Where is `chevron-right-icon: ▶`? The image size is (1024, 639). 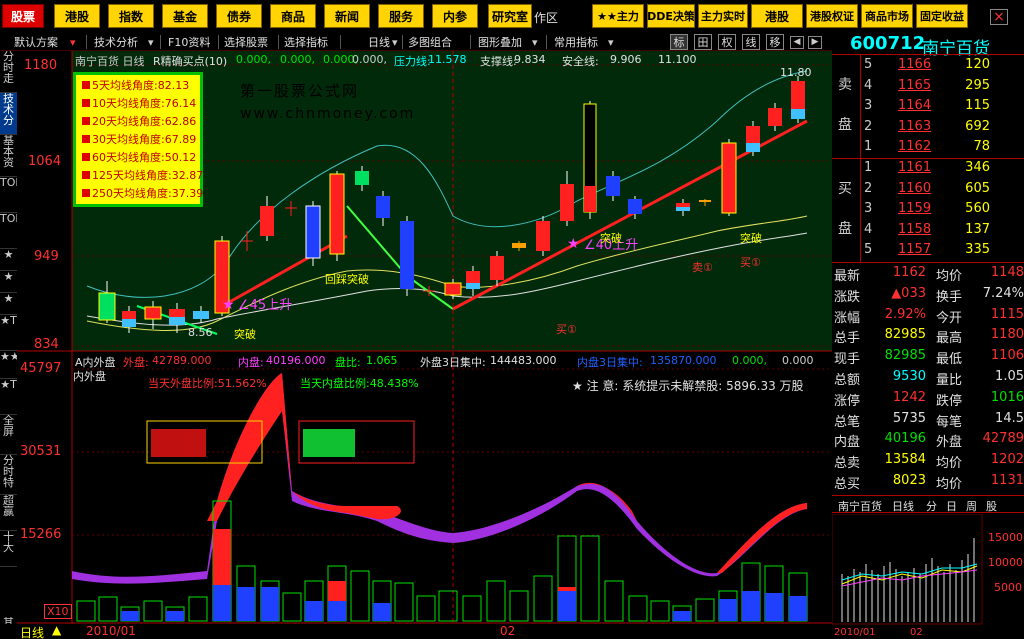
chevron-right-icon: ▶ is located at coordinates (815, 42).